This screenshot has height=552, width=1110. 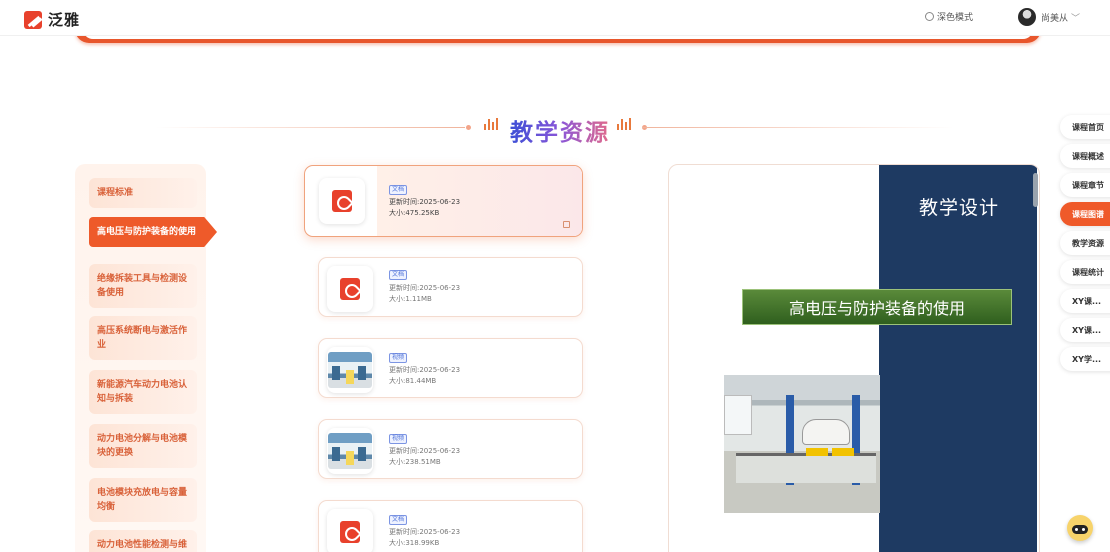 I want to click on photo-bench, so click(x=806, y=465).